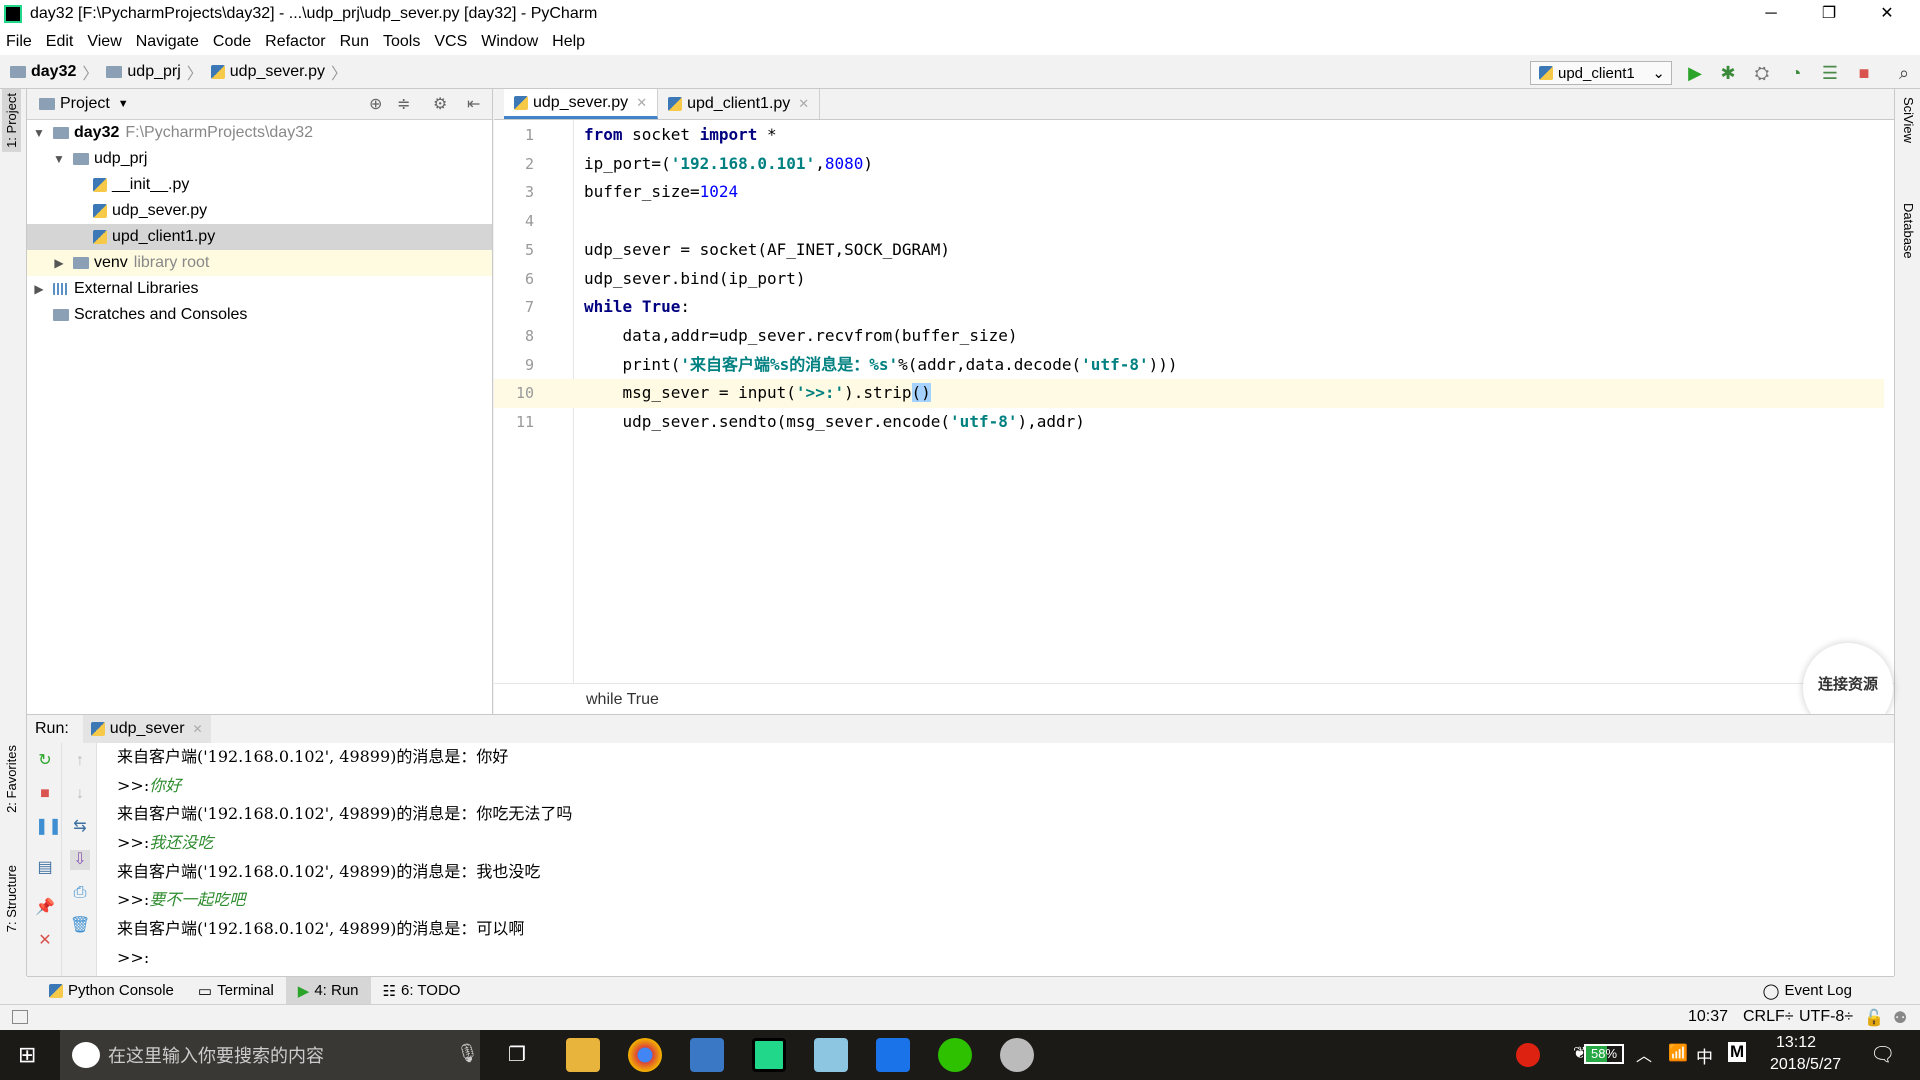  Describe the element at coordinates (259, 159) in the screenshot. I see `tree-item: ▼ udp_prj` at that location.